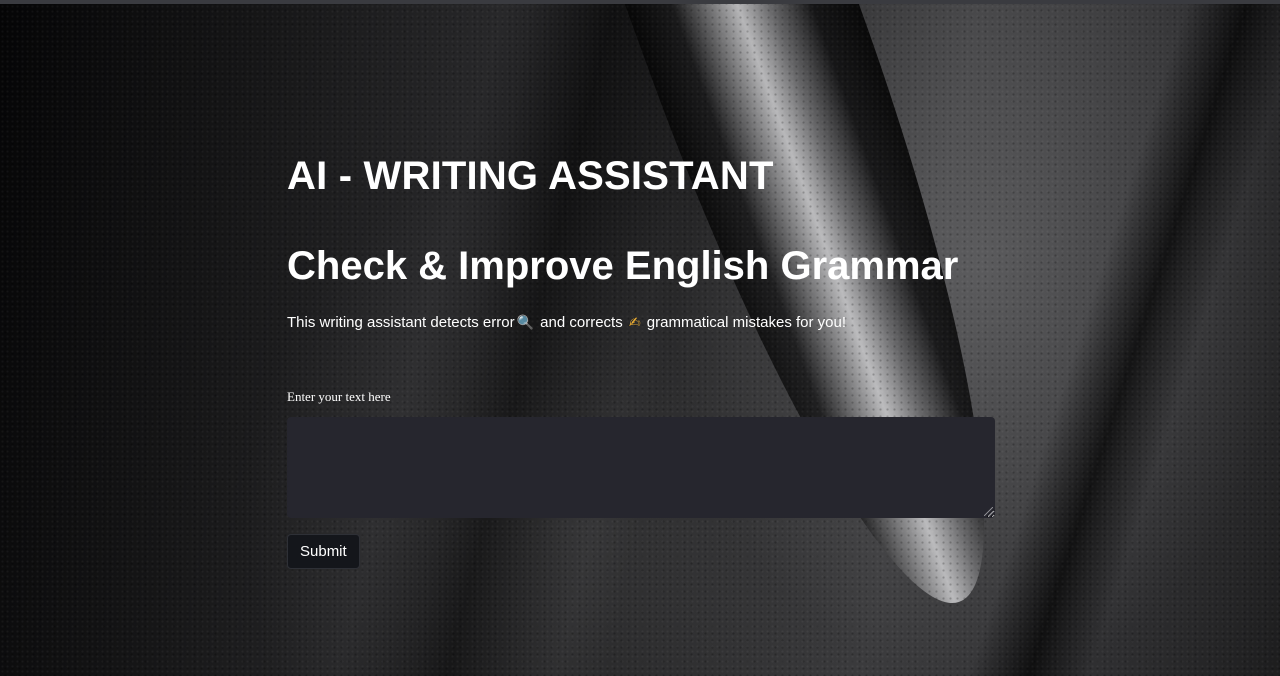 Image resolution: width=1280 pixels, height=676 pixels. Describe the element at coordinates (323, 551) in the screenshot. I see `submit-button: Submit` at that location.